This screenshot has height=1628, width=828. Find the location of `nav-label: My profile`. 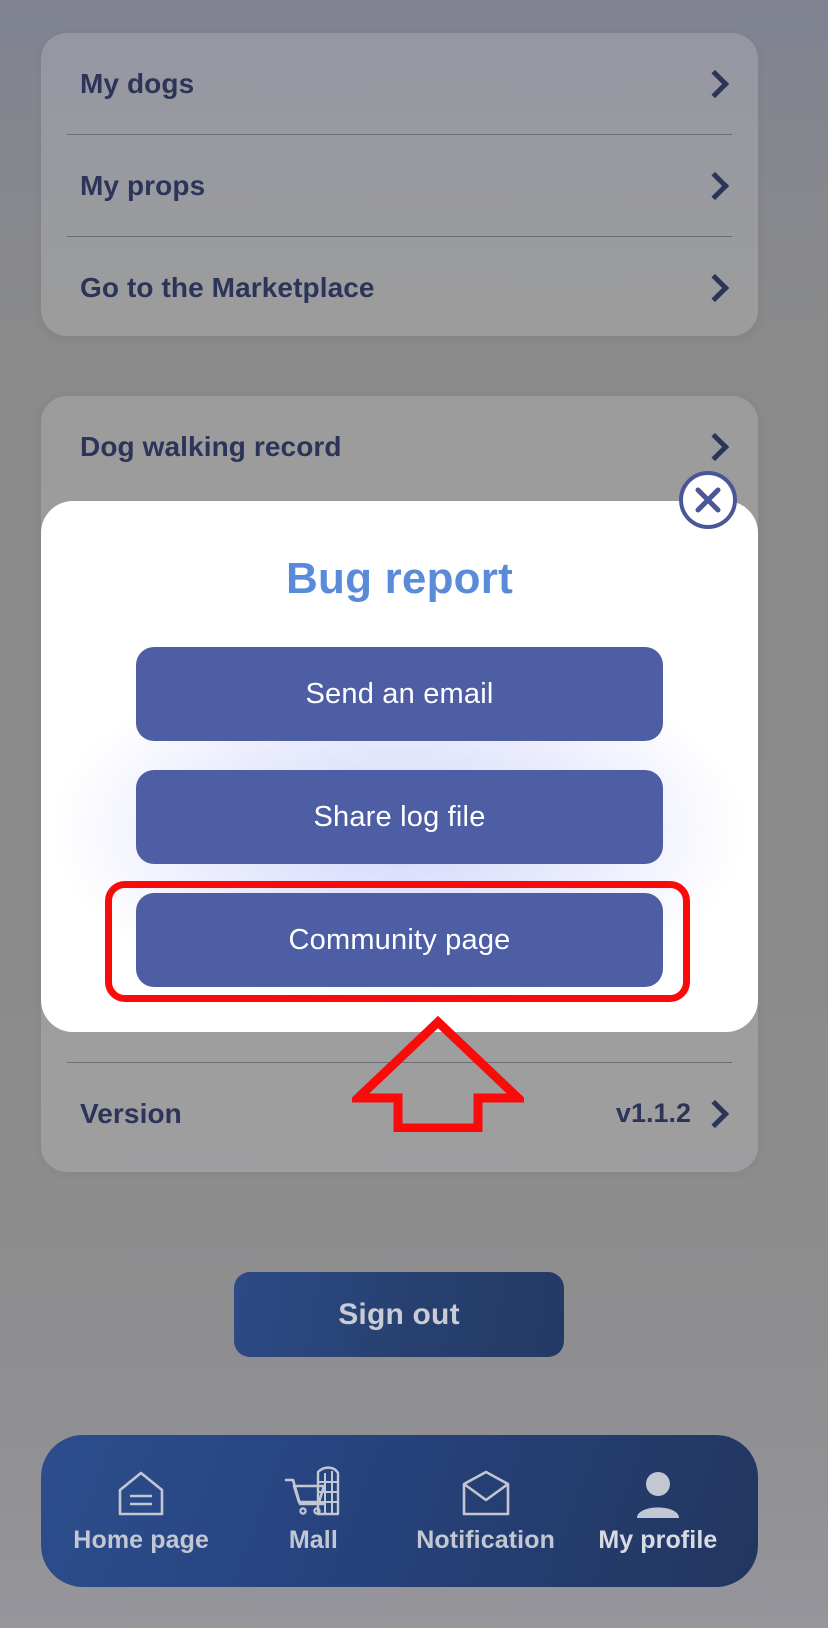

nav-label: My profile is located at coordinates (658, 1539).